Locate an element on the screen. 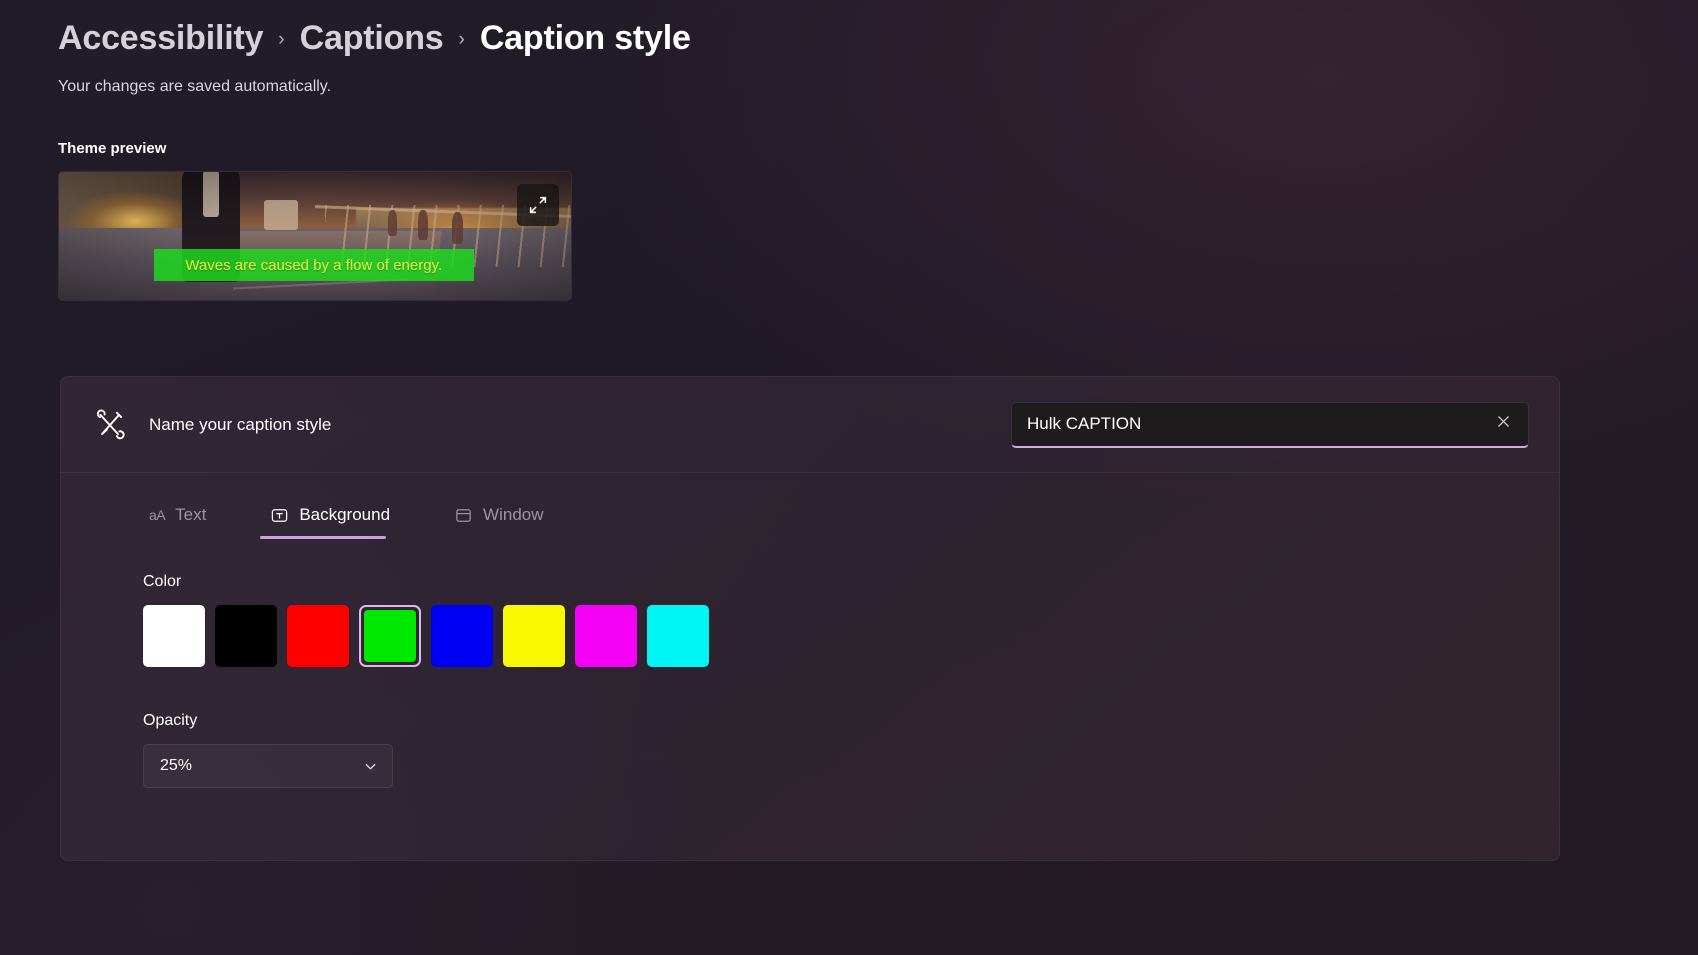  name-your-caption-style-label: Name your caption style is located at coordinates (240, 424).